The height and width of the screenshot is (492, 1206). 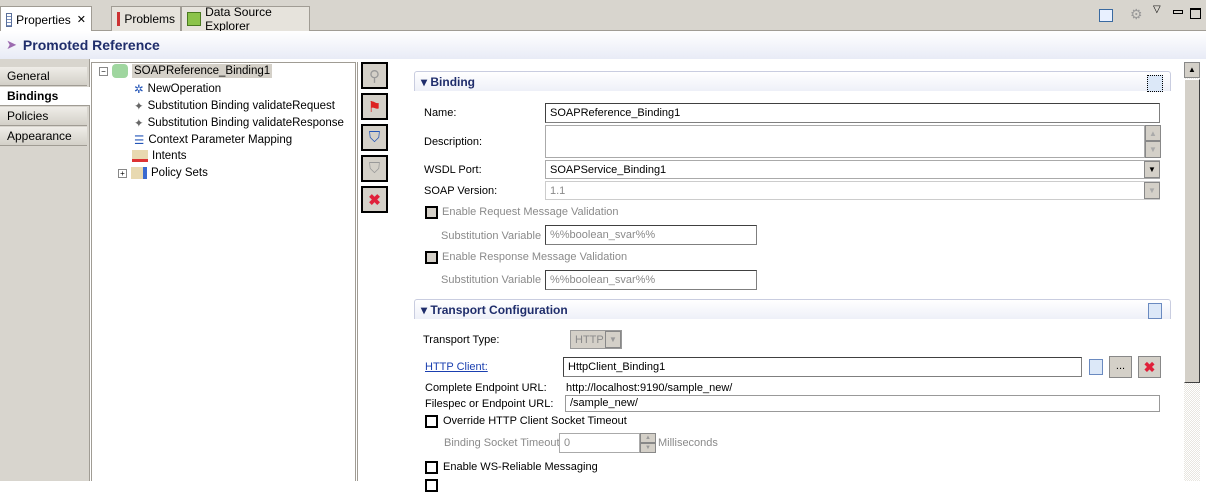 What do you see at coordinates (45, 270) in the screenshot?
I see `property-tabs: General Bindings Policies Appearance` at bounding box center [45, 270].